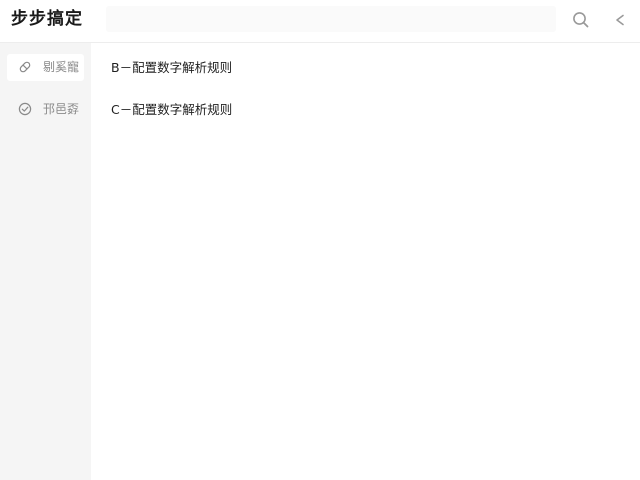 Image resolution: width=640 pixels, height=480 pixels. I want to click on sidebar: 剔奚寵 邘邑孬, so click(45, 261).